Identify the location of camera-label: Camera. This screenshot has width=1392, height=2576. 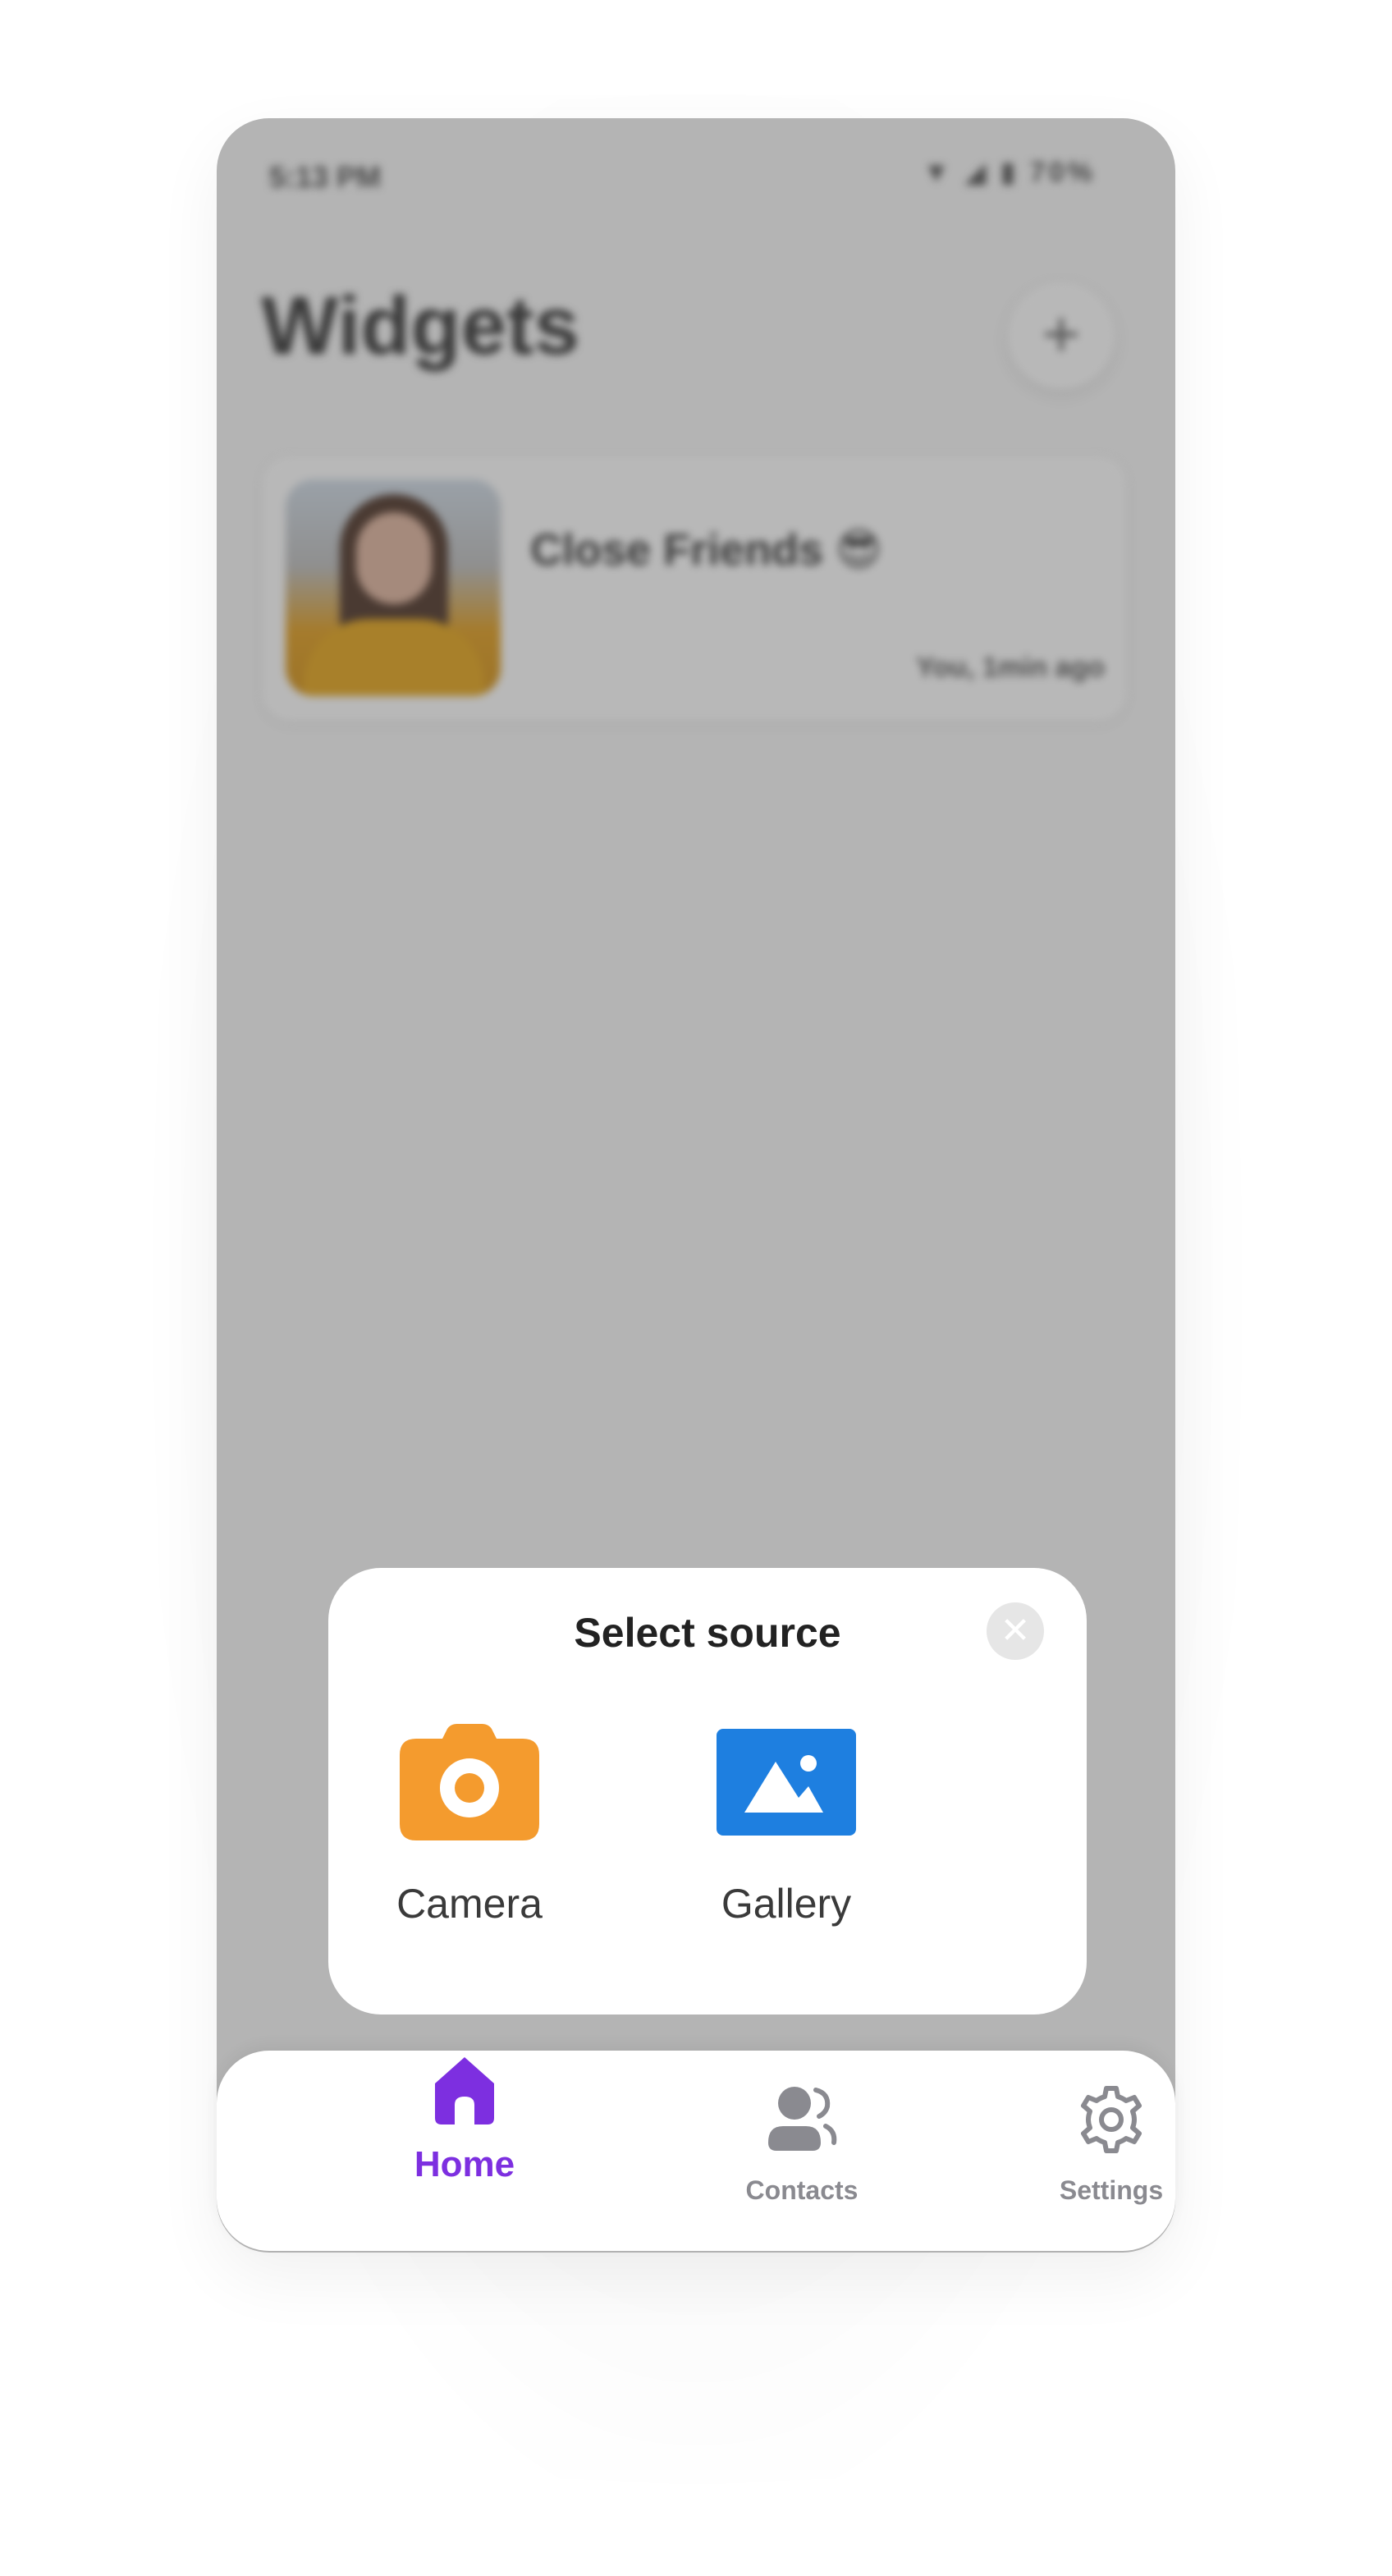
(470, 1904).